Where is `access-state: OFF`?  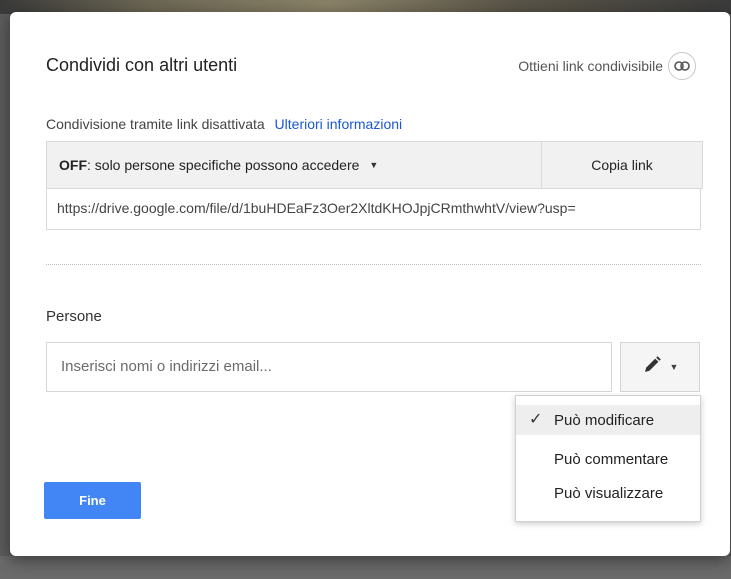 access-state: OFF is located at coordinates (73, 165).